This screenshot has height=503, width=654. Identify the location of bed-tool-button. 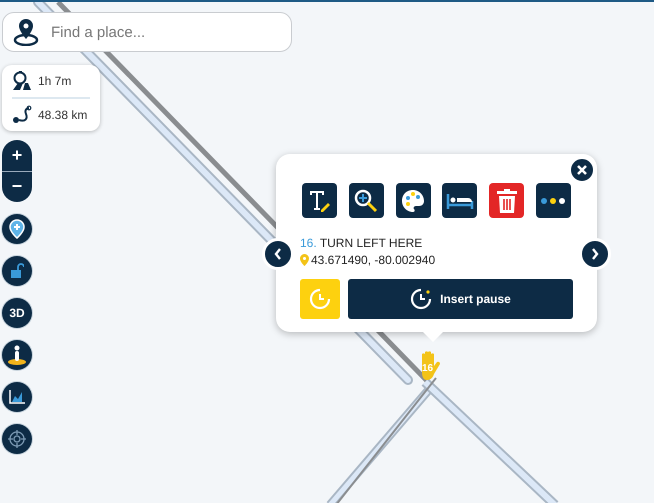
(460, 200).